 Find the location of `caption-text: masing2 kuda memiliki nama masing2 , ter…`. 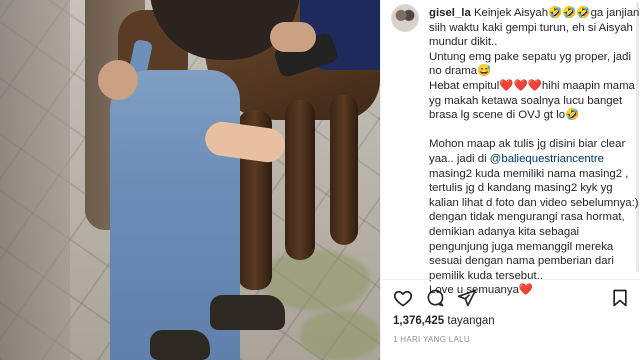

caption-text: masing2 kuda memiliki nama masing2 , ter… is located at coordinates (534, 232).